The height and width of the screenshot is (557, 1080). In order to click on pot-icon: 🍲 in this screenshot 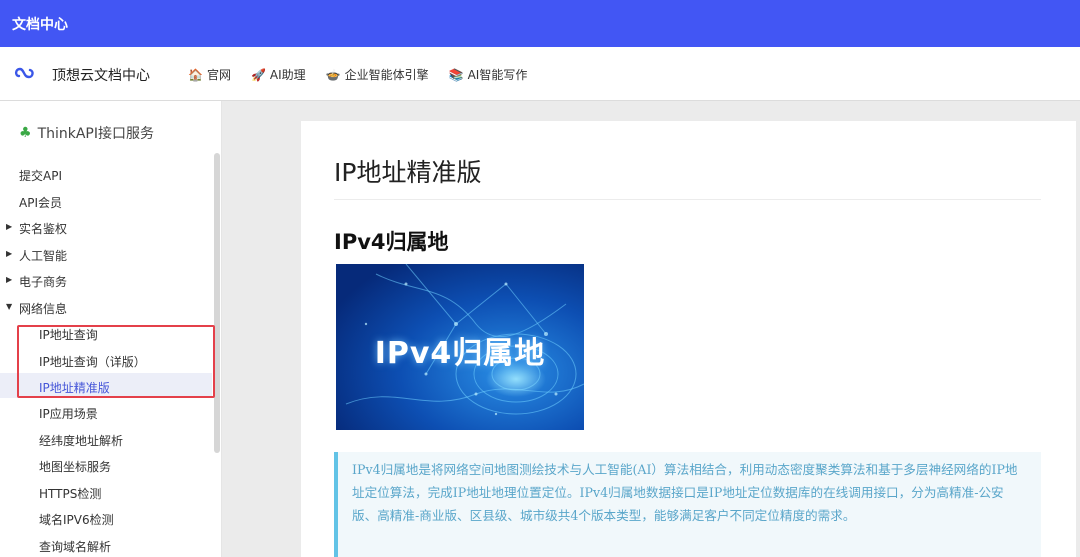, I will do `click(333, 74)`.